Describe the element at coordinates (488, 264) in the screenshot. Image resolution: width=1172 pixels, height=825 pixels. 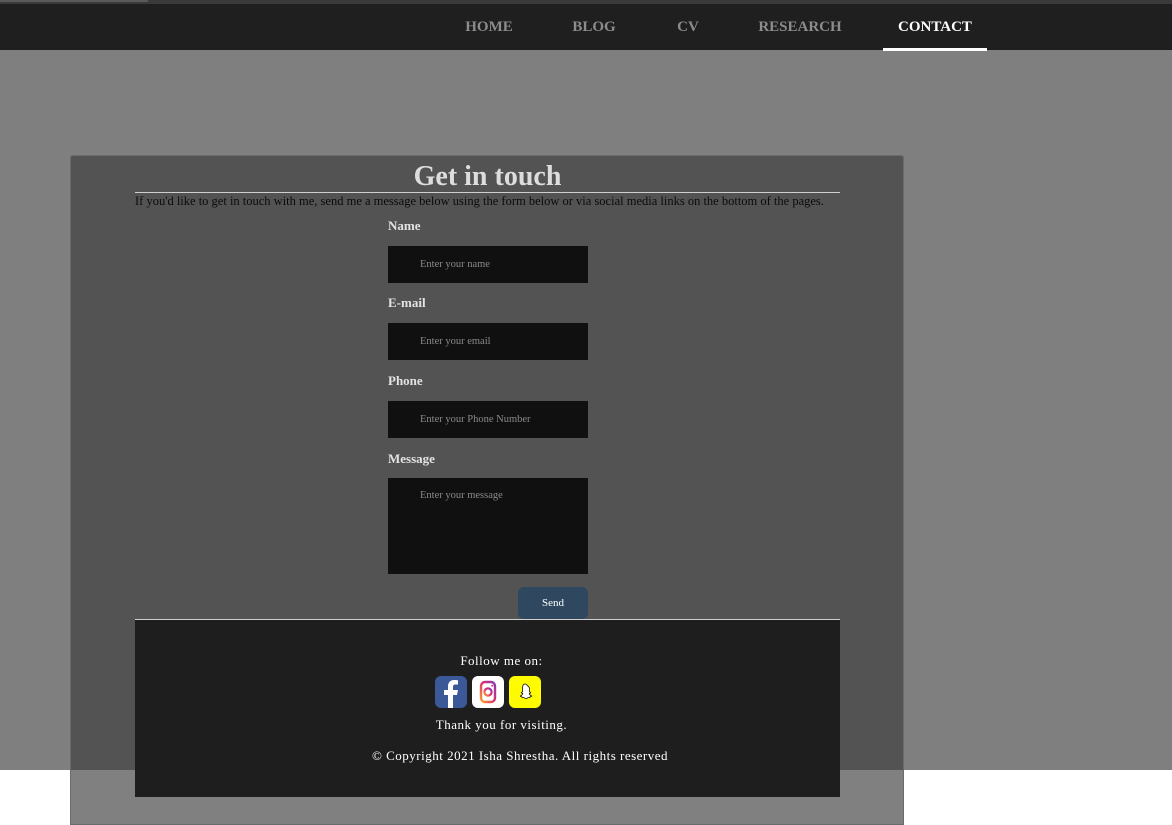
I see `name-input` at that location.